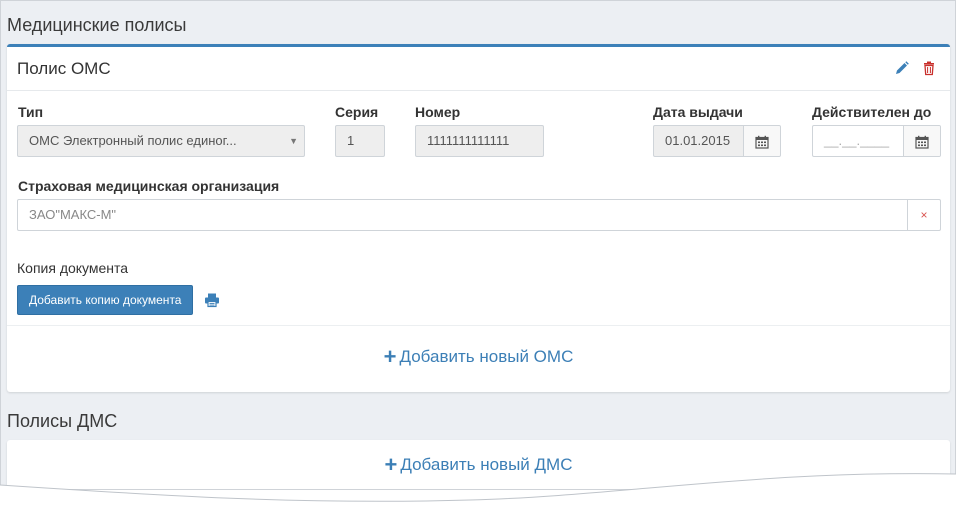  I want to click on clear-icon: ×, so click(923, 215).